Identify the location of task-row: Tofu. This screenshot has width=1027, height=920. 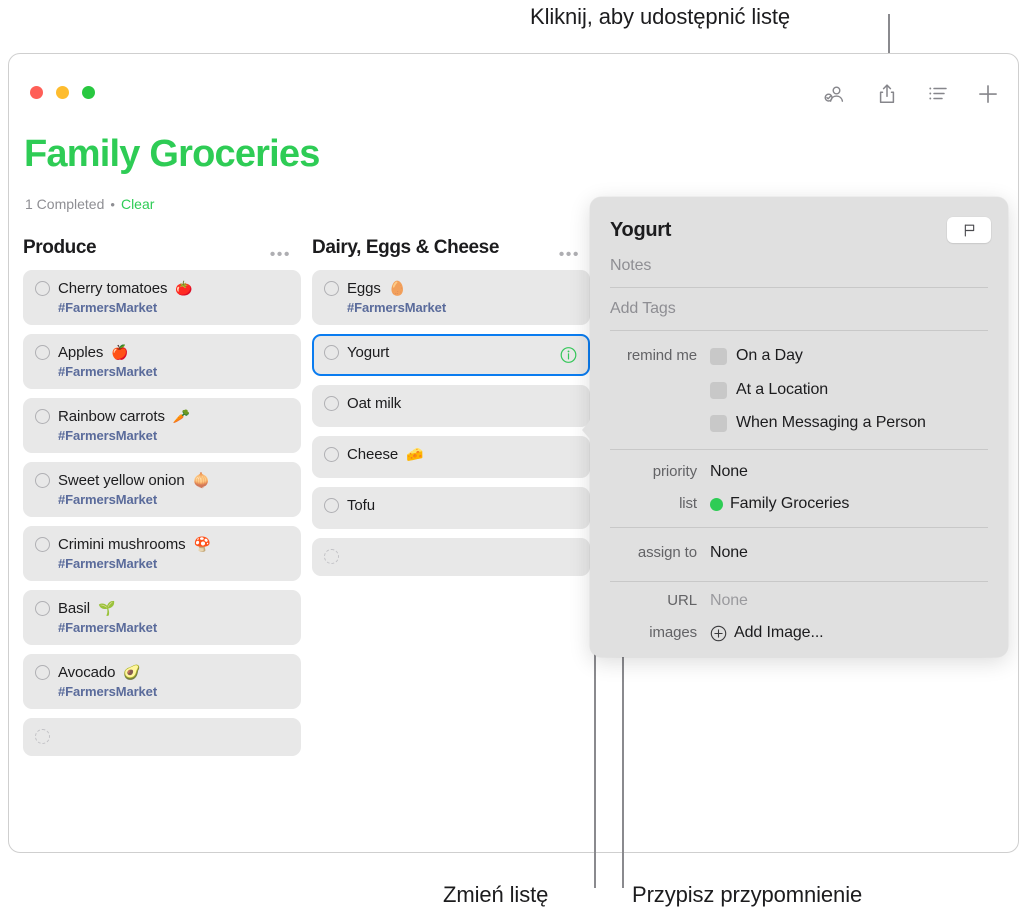
(451, 508).